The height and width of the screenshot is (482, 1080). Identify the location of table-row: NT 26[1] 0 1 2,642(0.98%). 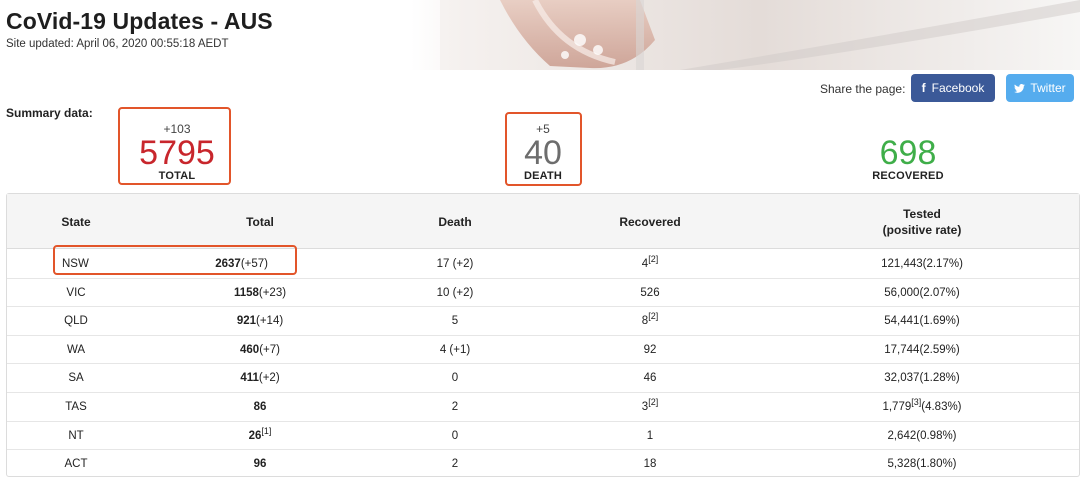
(543, 436).